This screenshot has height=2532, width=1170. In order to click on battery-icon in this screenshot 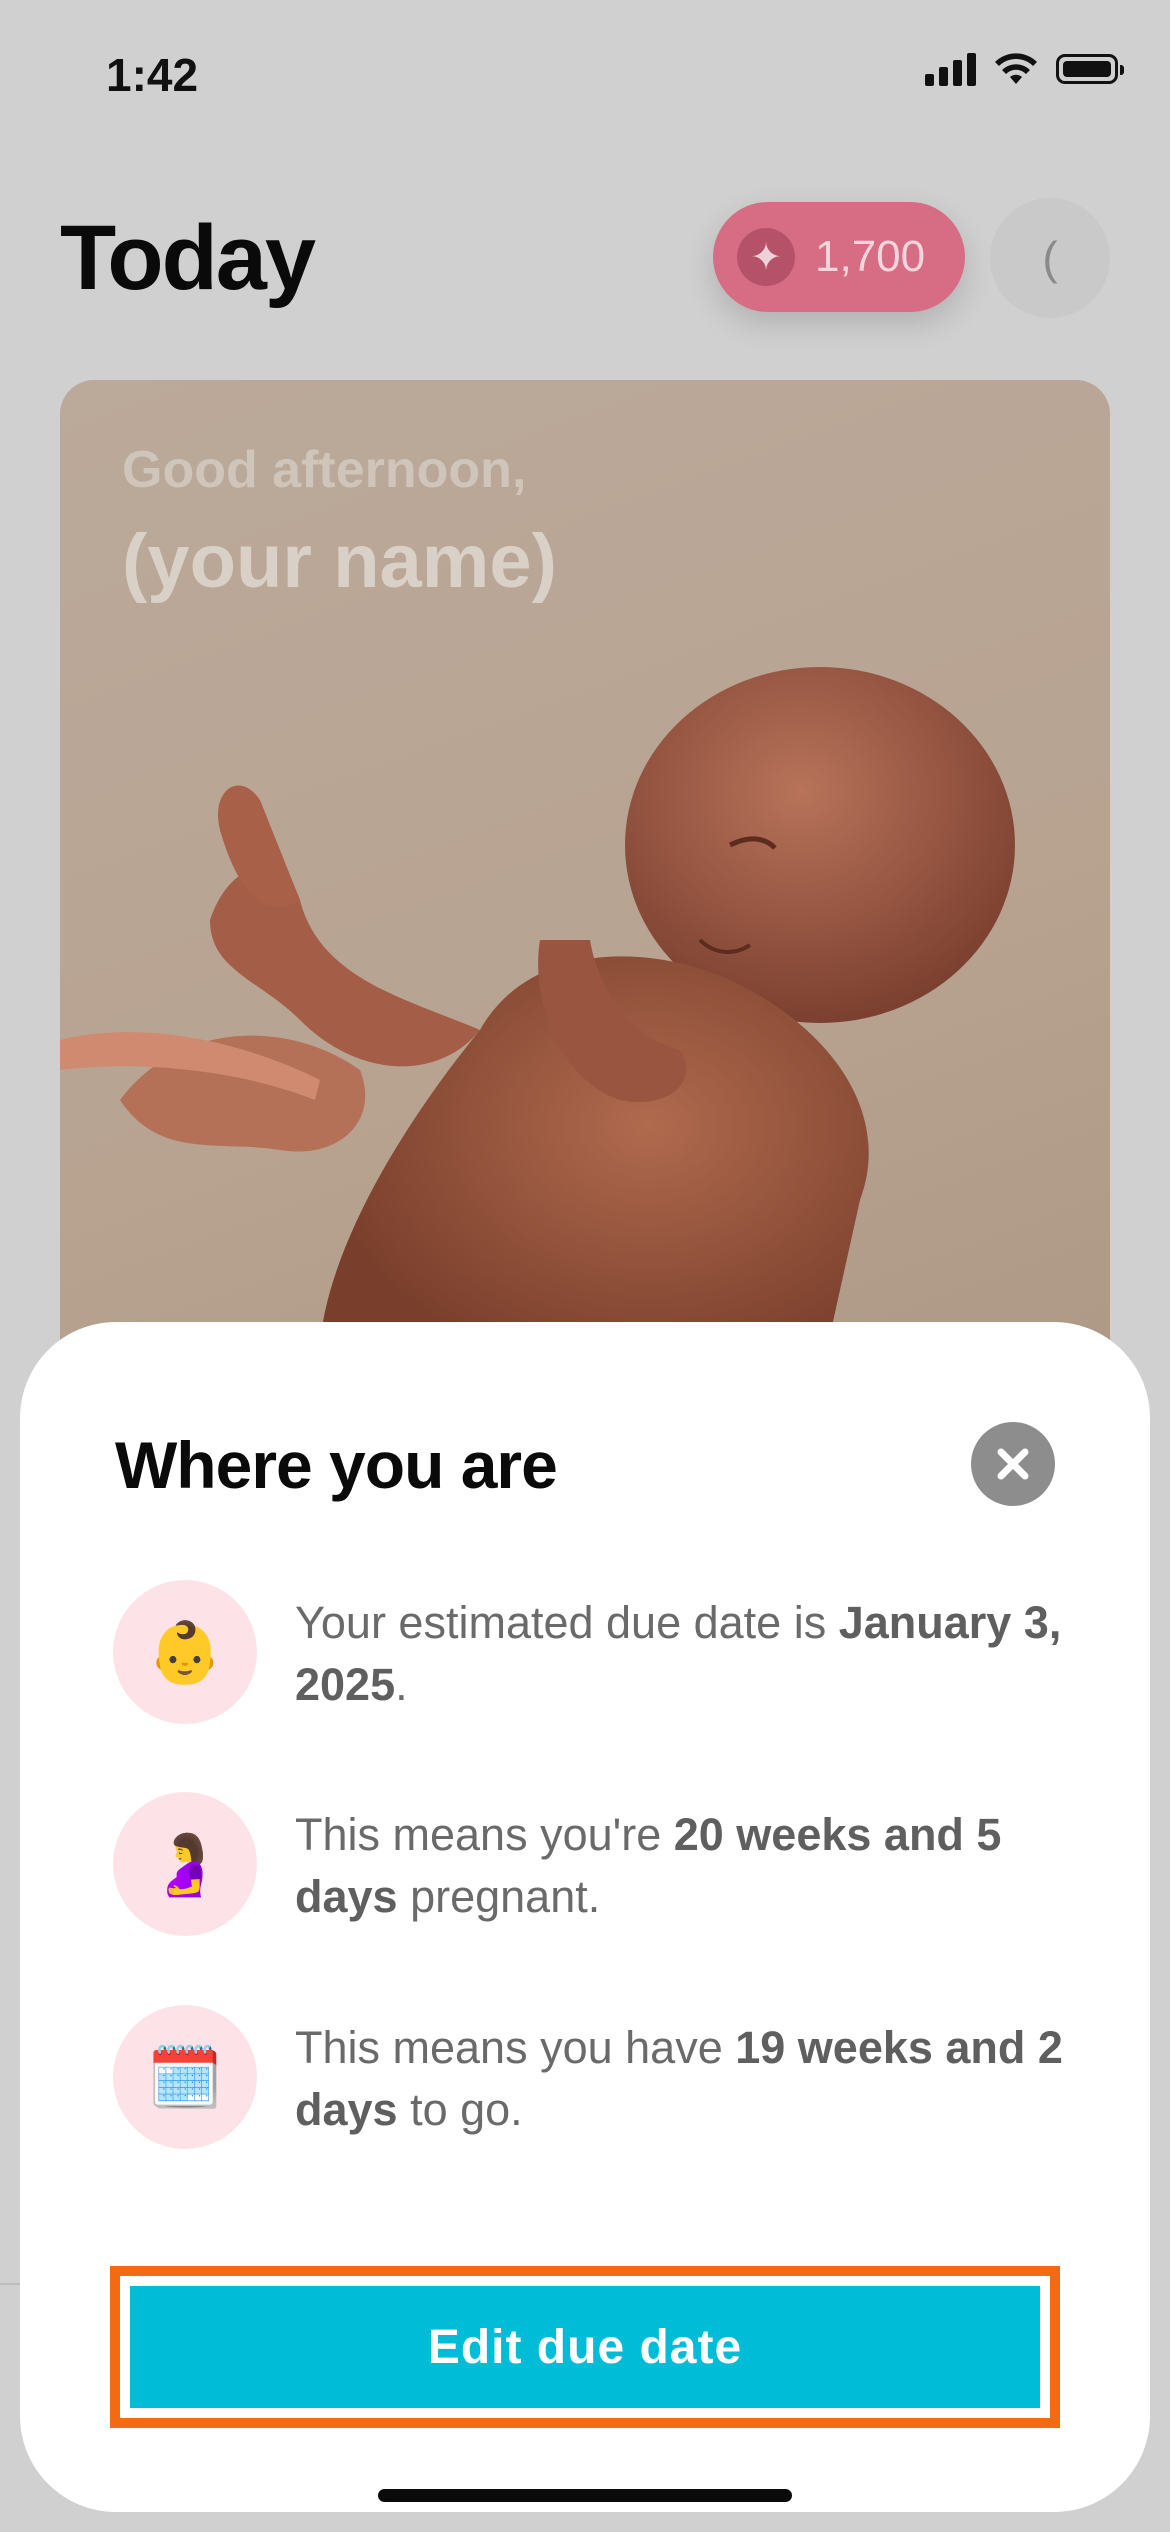, I will do `click(1090, 69)`.